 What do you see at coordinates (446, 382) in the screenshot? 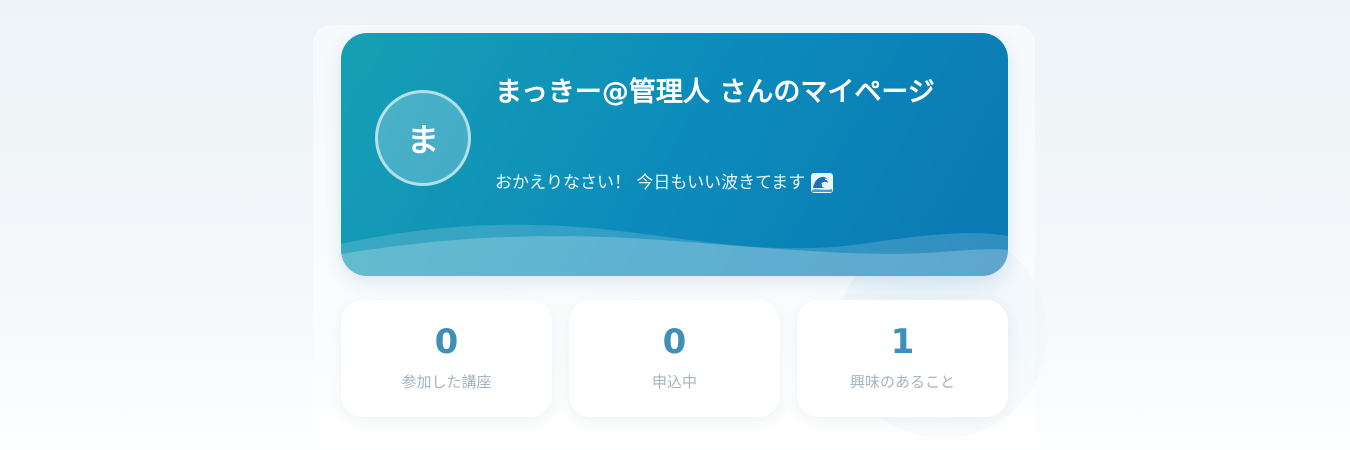
I see `stat-label: 参加した講座` at bounding box center [446, 382].